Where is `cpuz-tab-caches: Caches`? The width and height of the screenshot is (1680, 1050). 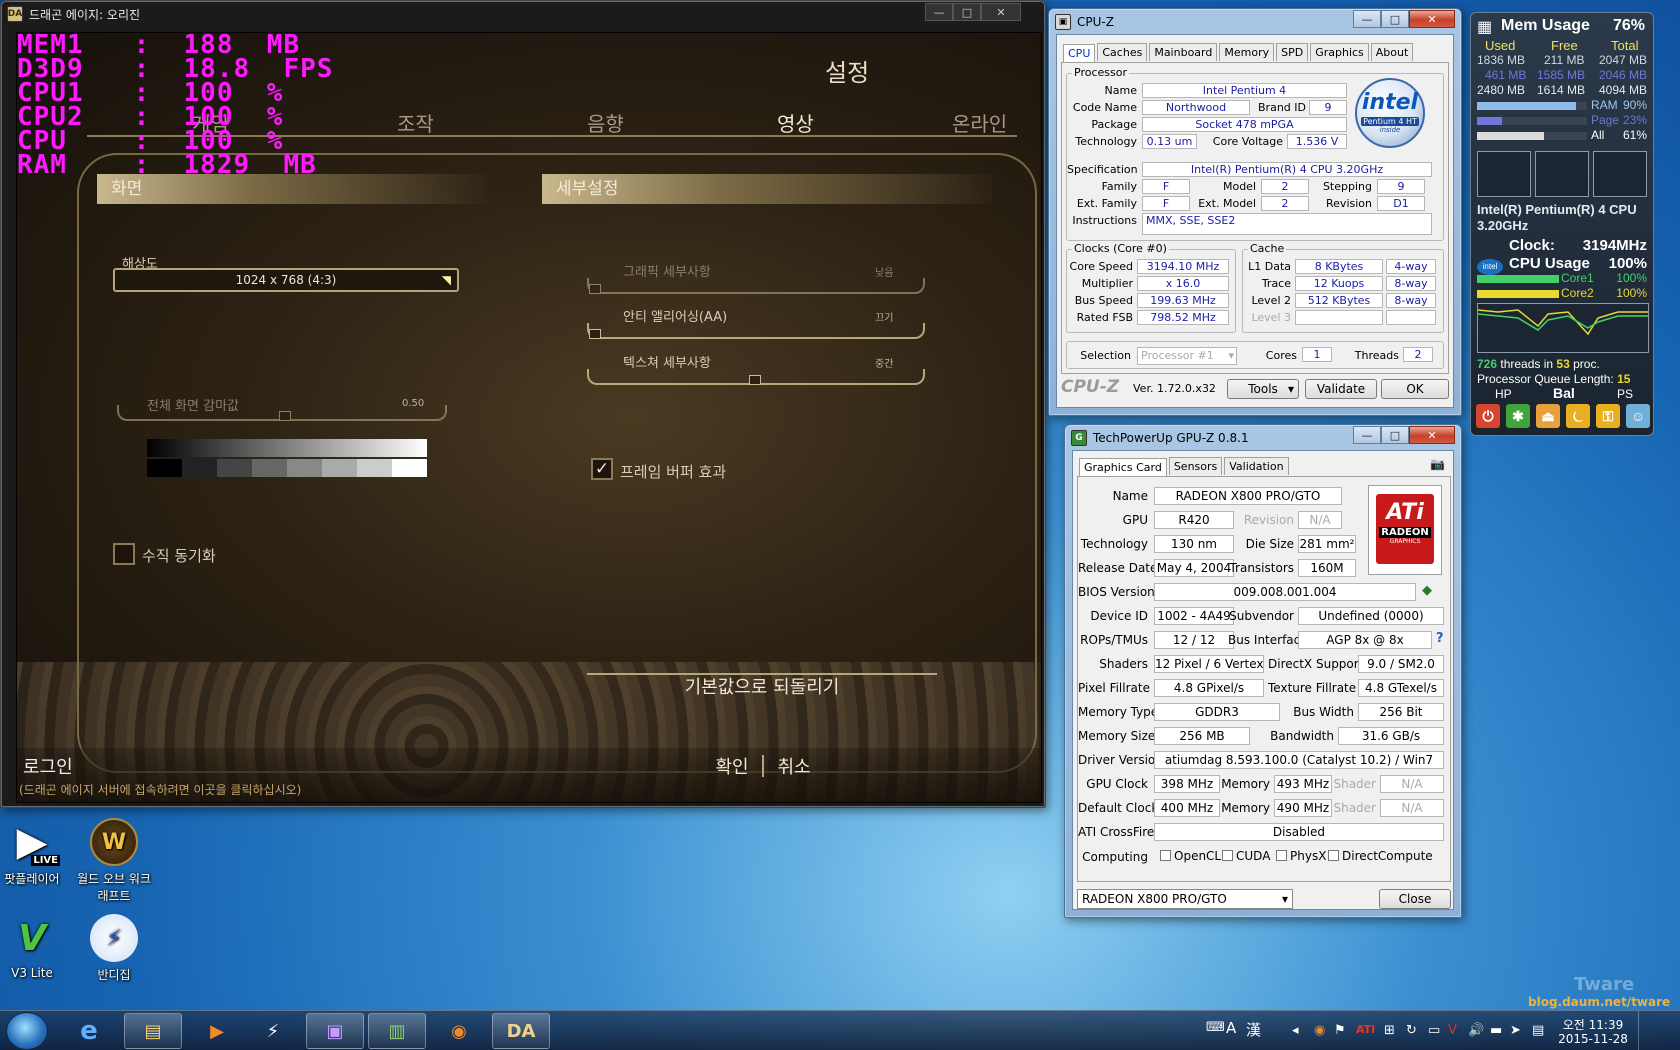
cpuz-tab-caches: Caches is located at coordinates (1122, 52).